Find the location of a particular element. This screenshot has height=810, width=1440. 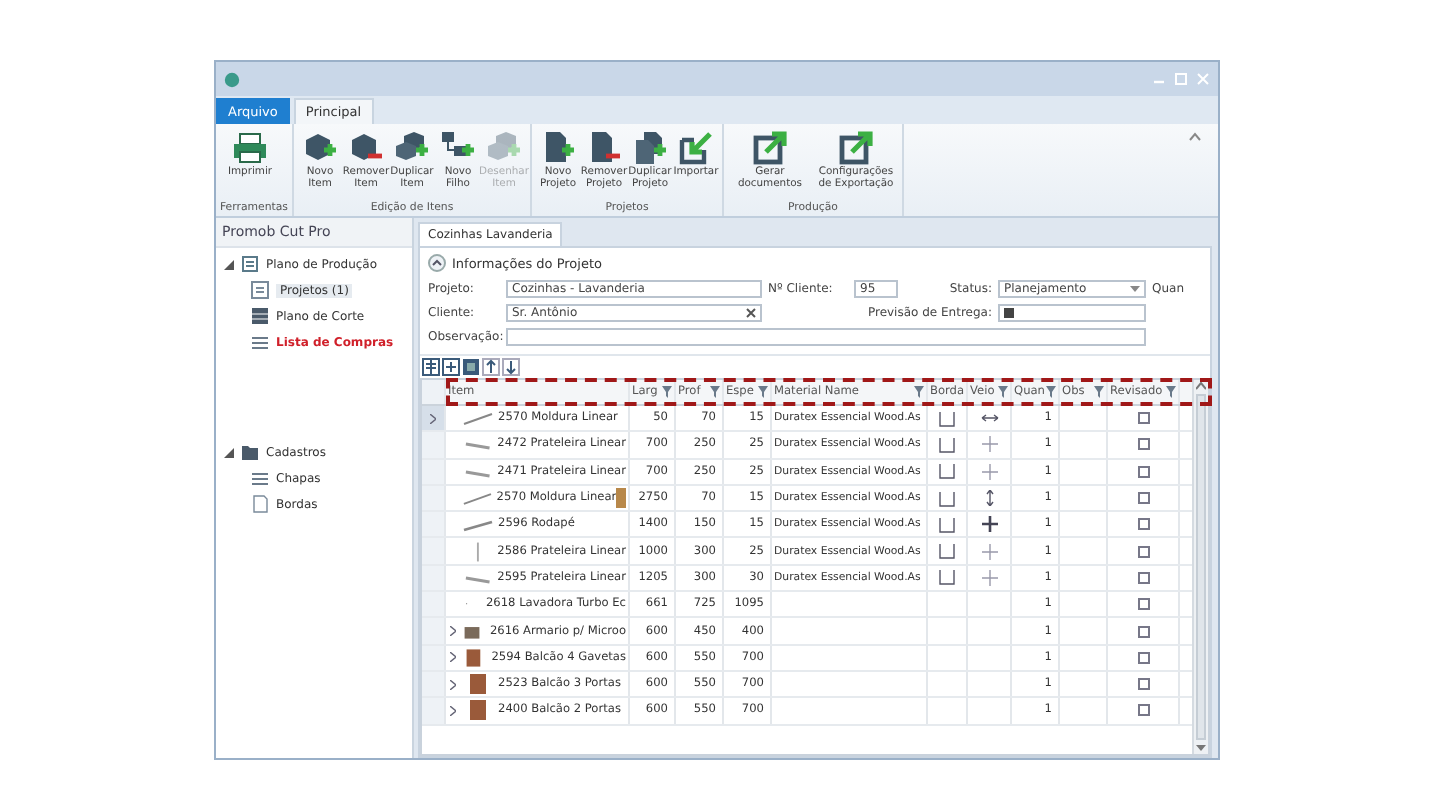

clear-icon is located at coordinates (751, 313).